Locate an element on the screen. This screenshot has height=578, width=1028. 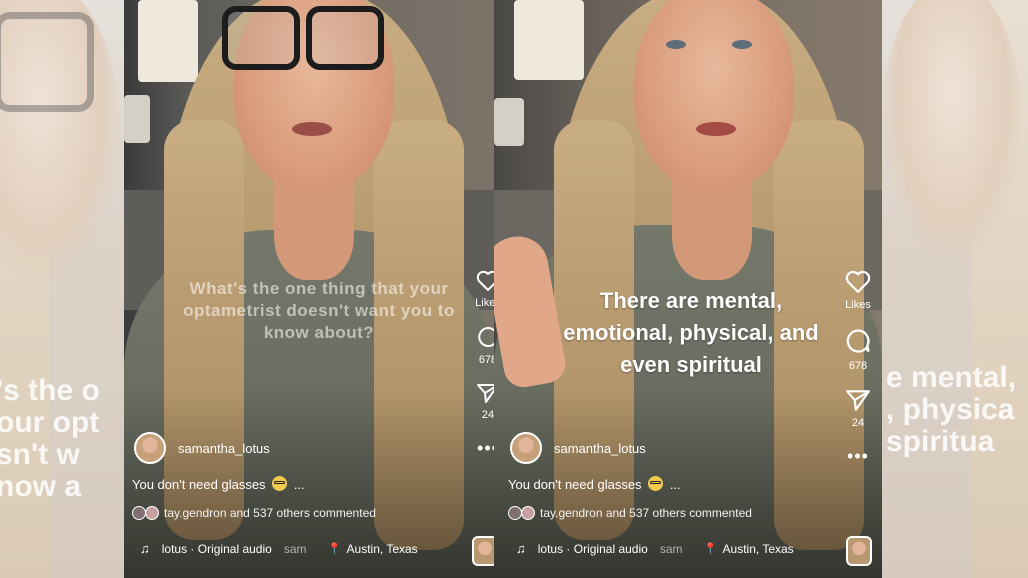
blurred-background-right: e mental, , physica spiritua is located at coordinates (955, 289).